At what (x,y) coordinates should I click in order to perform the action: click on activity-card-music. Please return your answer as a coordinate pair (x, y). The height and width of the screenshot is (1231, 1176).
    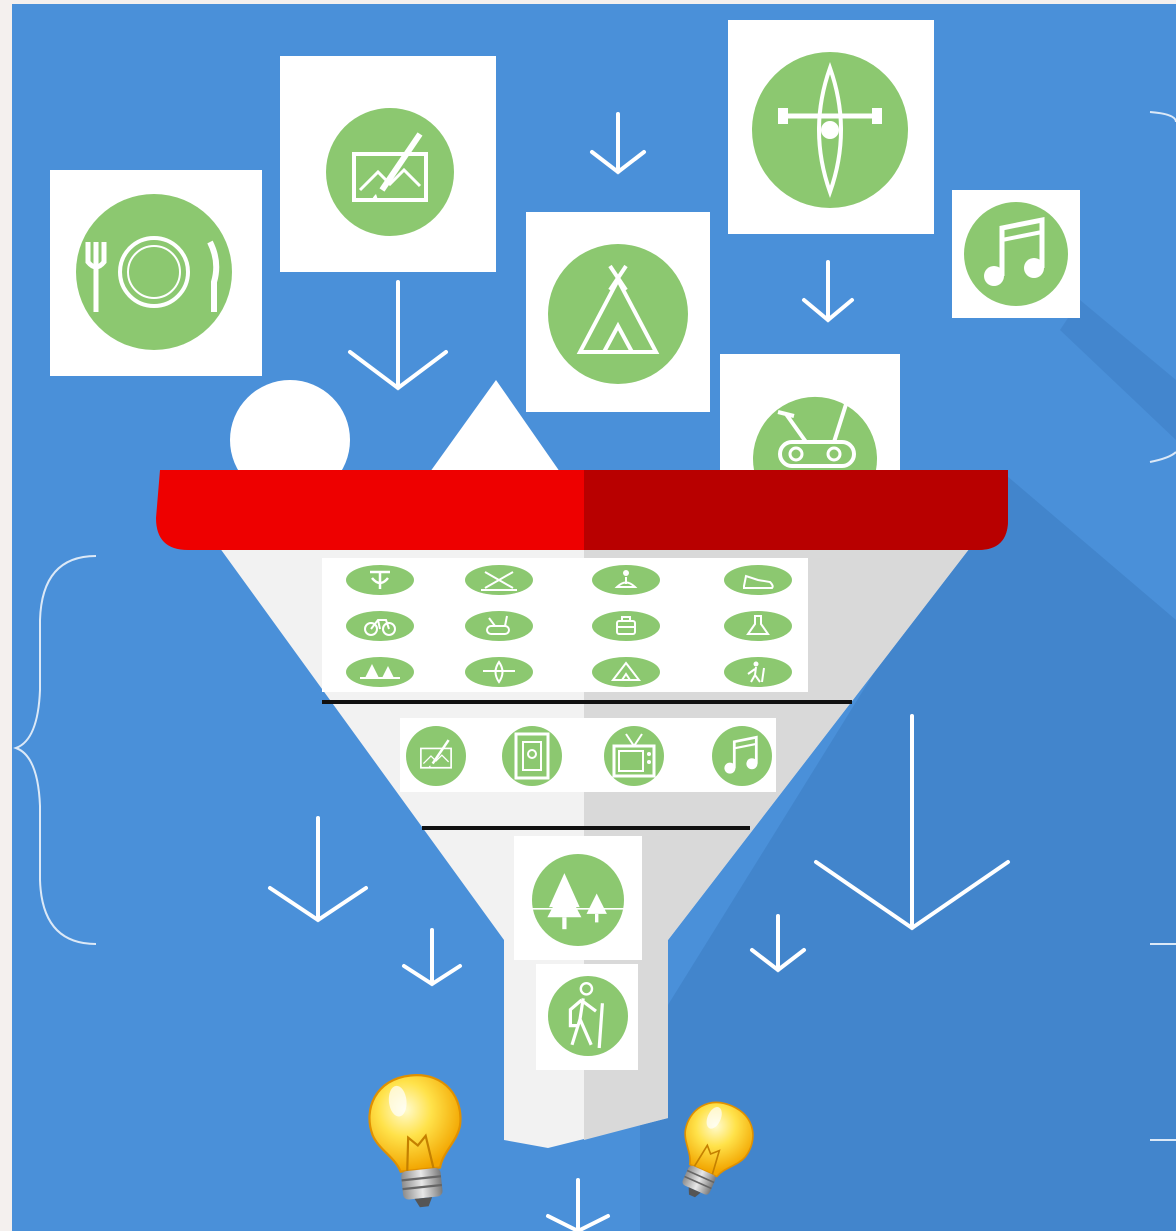
    Looking at the image, I should click on (1016, 254).